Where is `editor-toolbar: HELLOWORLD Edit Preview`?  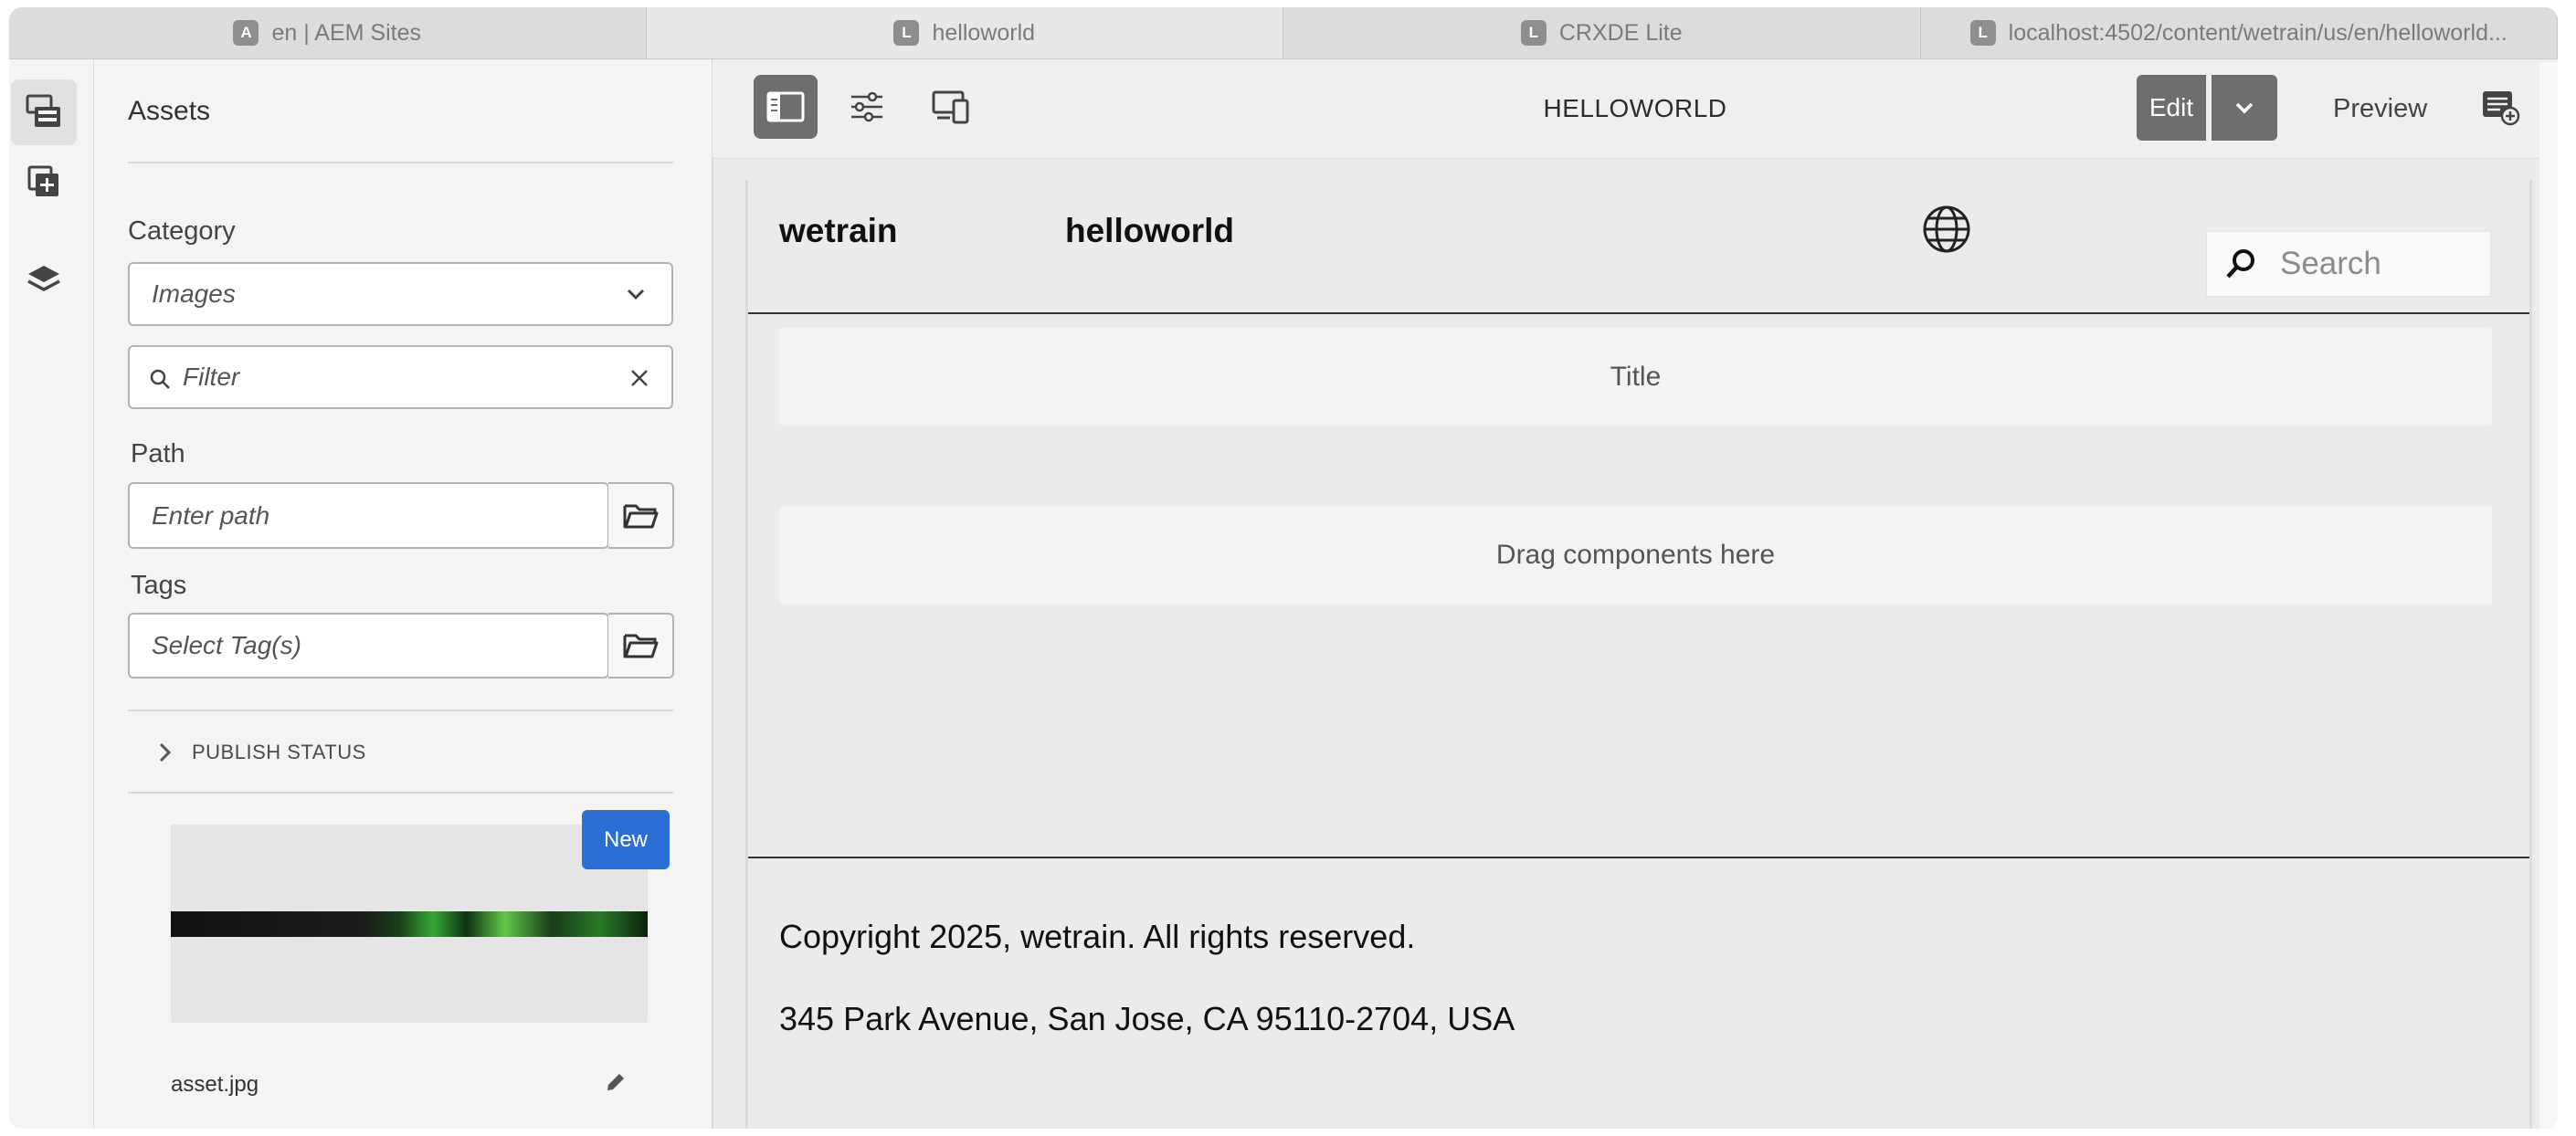
editor-toolbar: HELLOWORLD Edit Preview is located at coordinates (1635, 109).